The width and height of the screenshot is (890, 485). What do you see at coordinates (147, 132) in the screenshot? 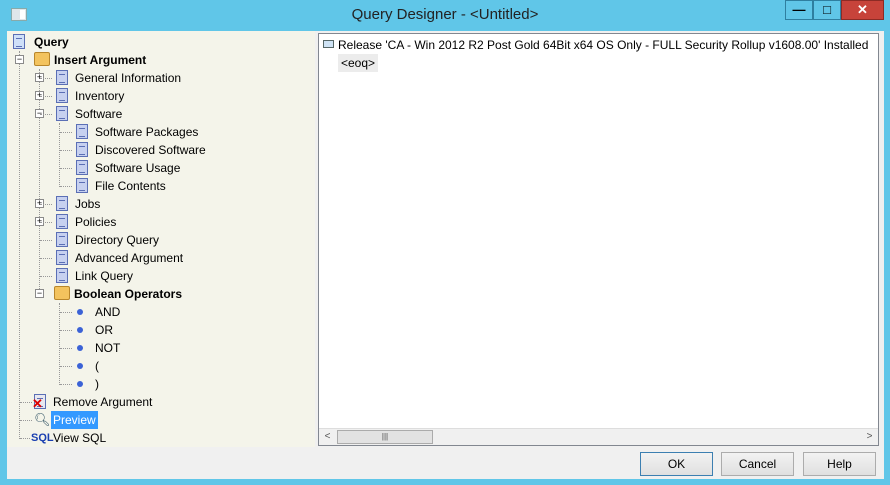
I see `tree-item-label: Software Packages` at bounding box center [147, 132].